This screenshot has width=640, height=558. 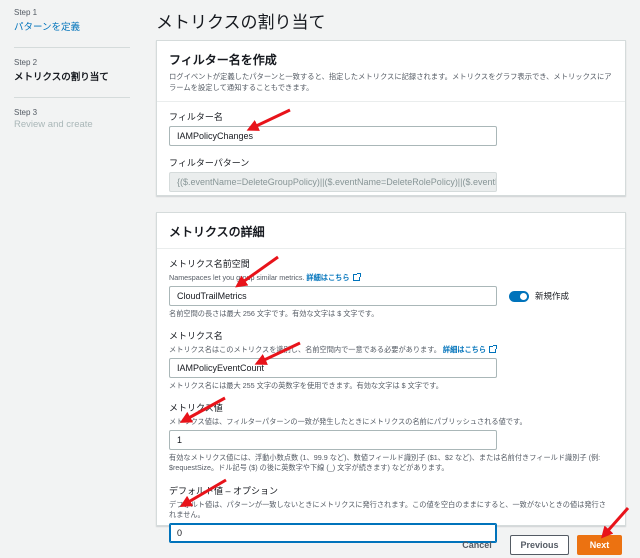 What do you see at coordinates (464, 349) in the screenshot?
I see `metric-name-learn-more-link: 詳細はこちら` at bounding box center [464, 349].